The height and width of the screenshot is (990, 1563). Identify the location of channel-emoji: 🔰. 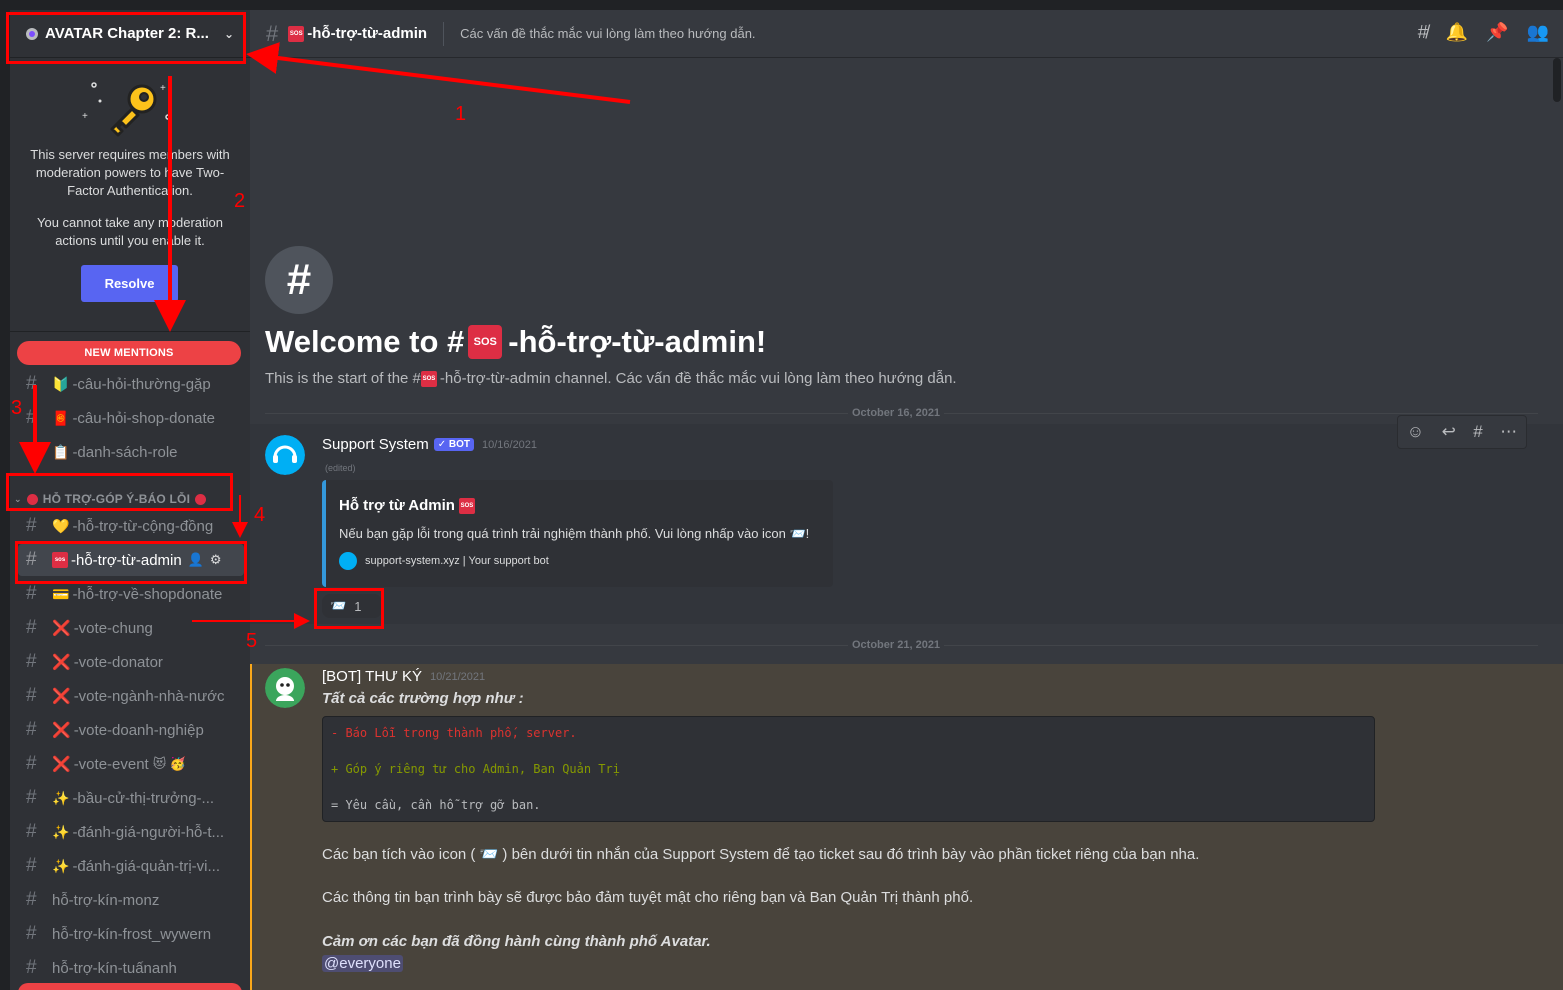
(61, 383).